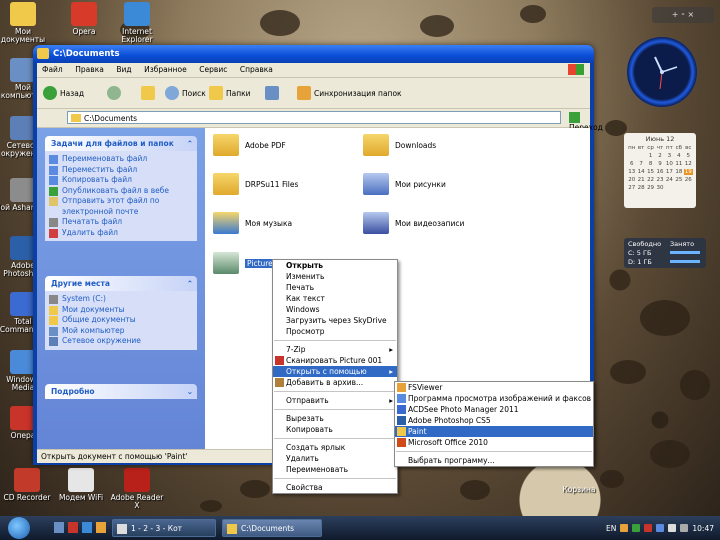 This screenshot has width=720, height=540. Describe the element at coordinates (272, 93) in the screenshot. I see `views-button` at that location.